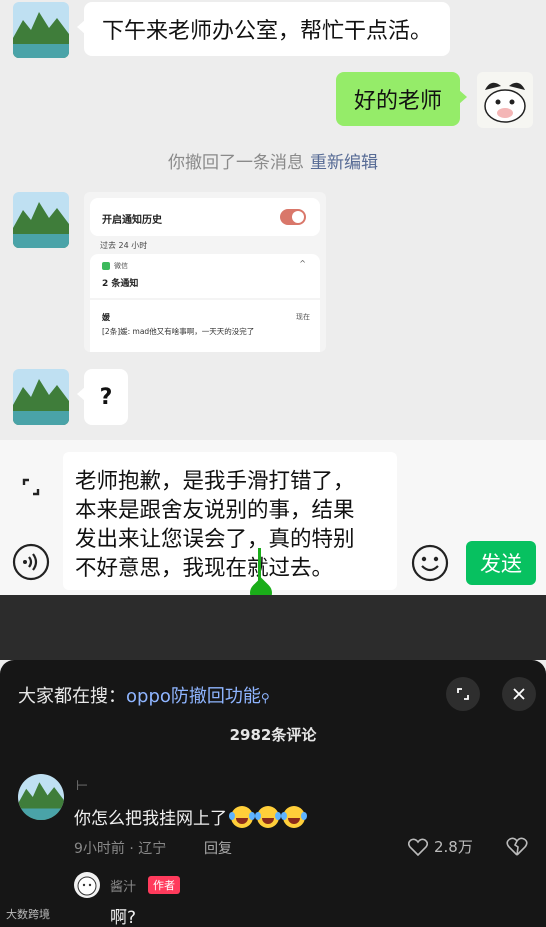  I want to click on app-label: 微信, so click(115, 266).